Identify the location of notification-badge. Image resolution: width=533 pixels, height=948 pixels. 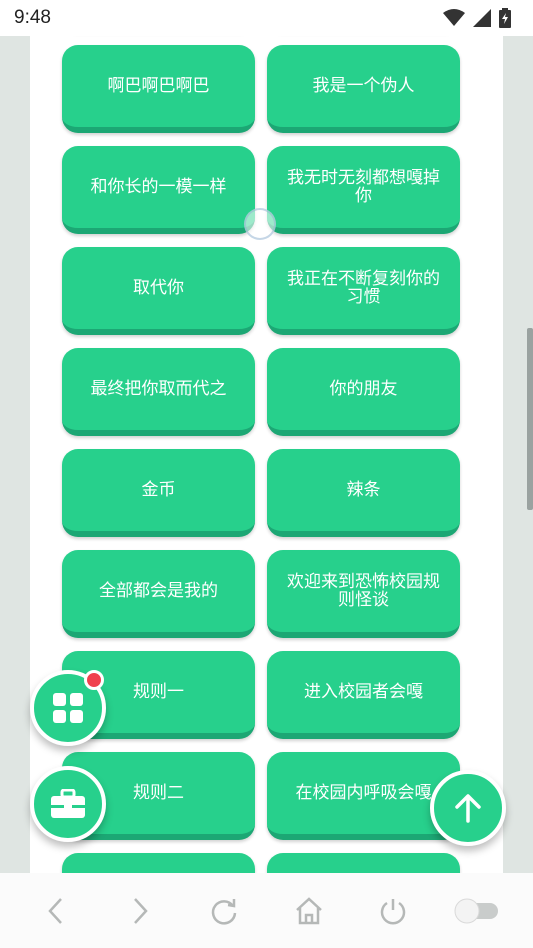
(94, 680).